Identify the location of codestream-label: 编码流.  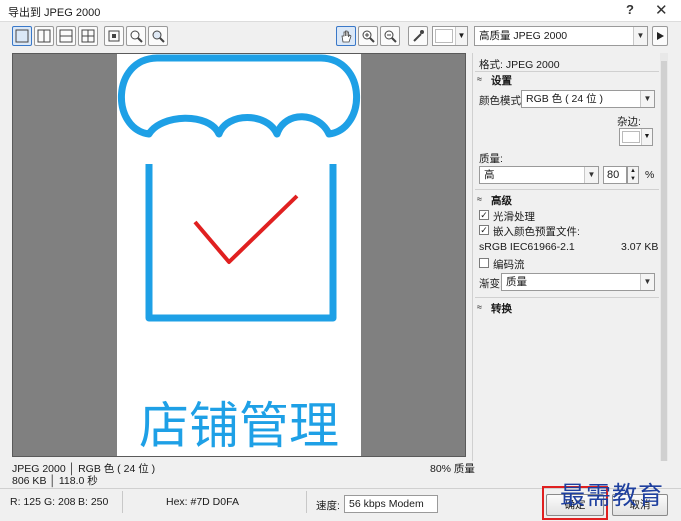
(509, 265).